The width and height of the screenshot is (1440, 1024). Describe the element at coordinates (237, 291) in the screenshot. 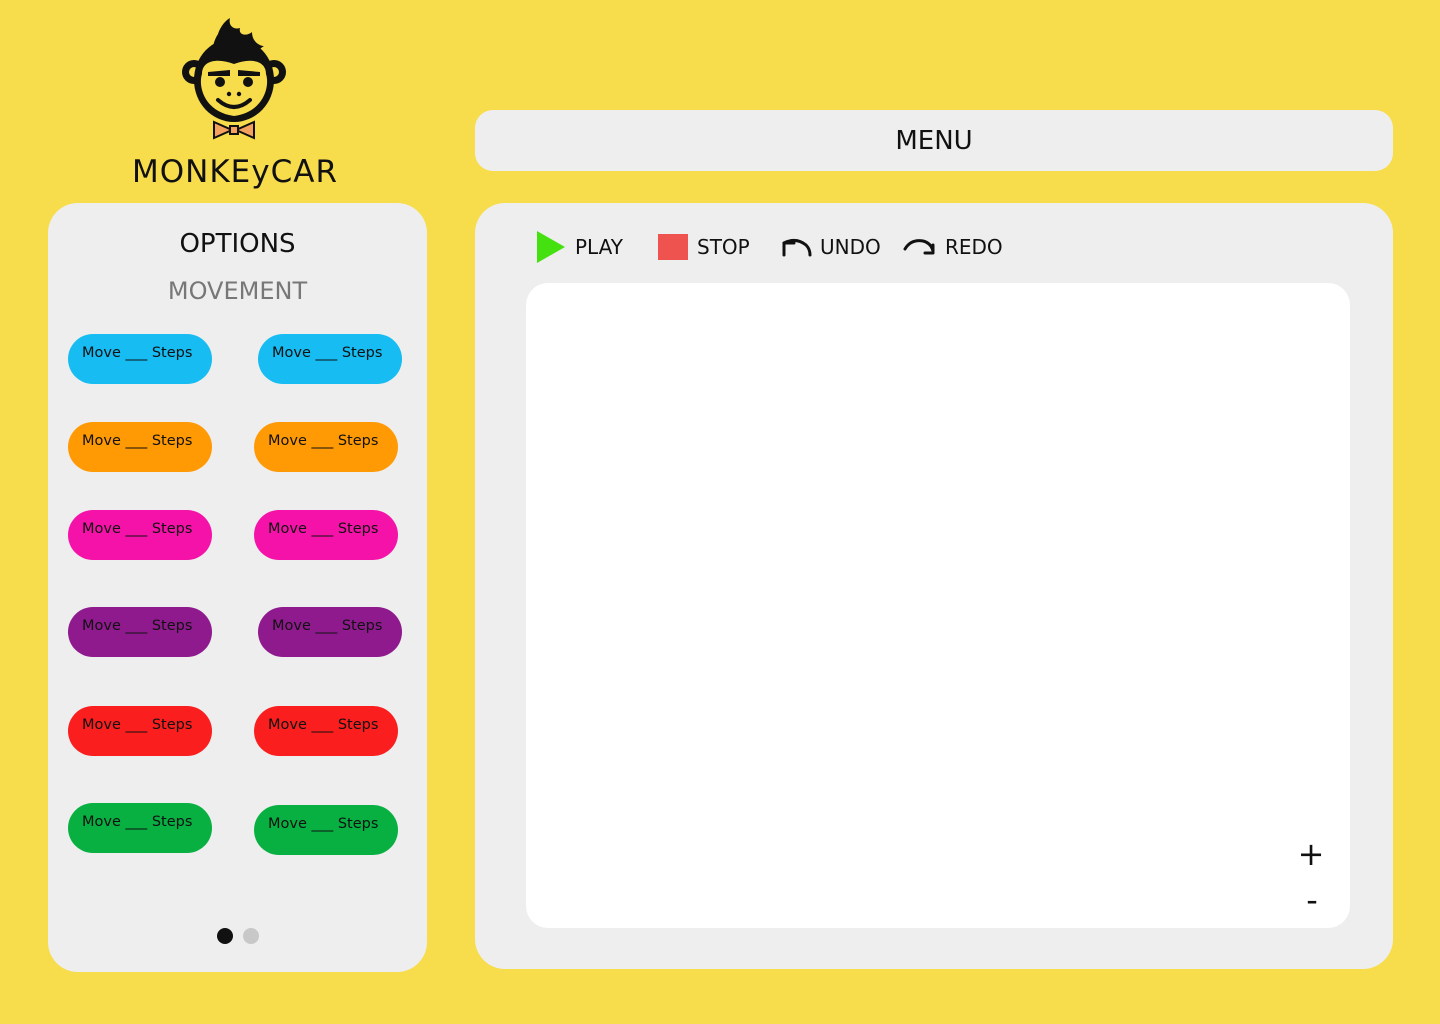

I see `category-title: MOVEMENT` at that location.